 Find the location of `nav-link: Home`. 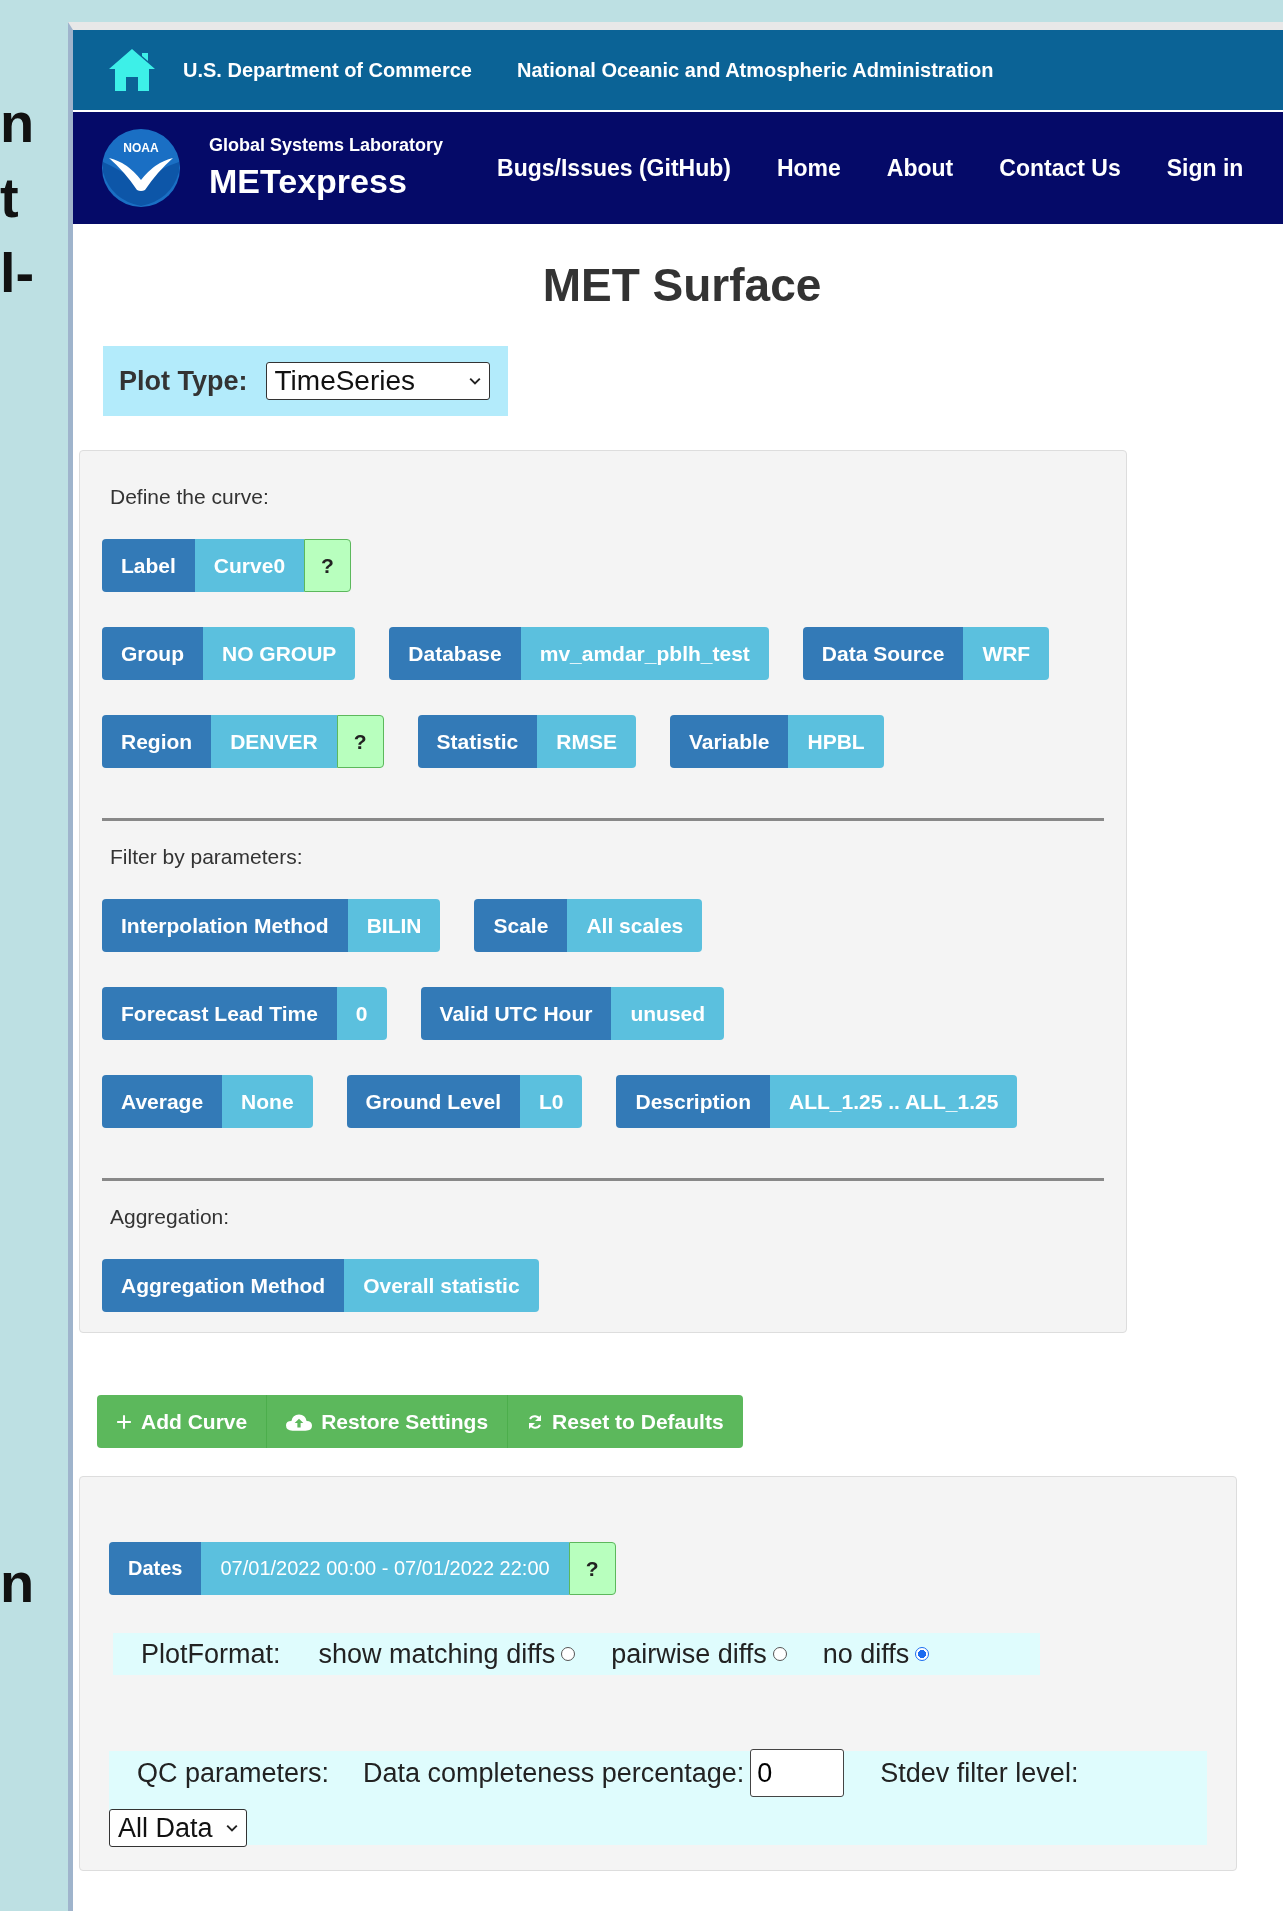

nav-link: Home is located at coordinates (808, 168).